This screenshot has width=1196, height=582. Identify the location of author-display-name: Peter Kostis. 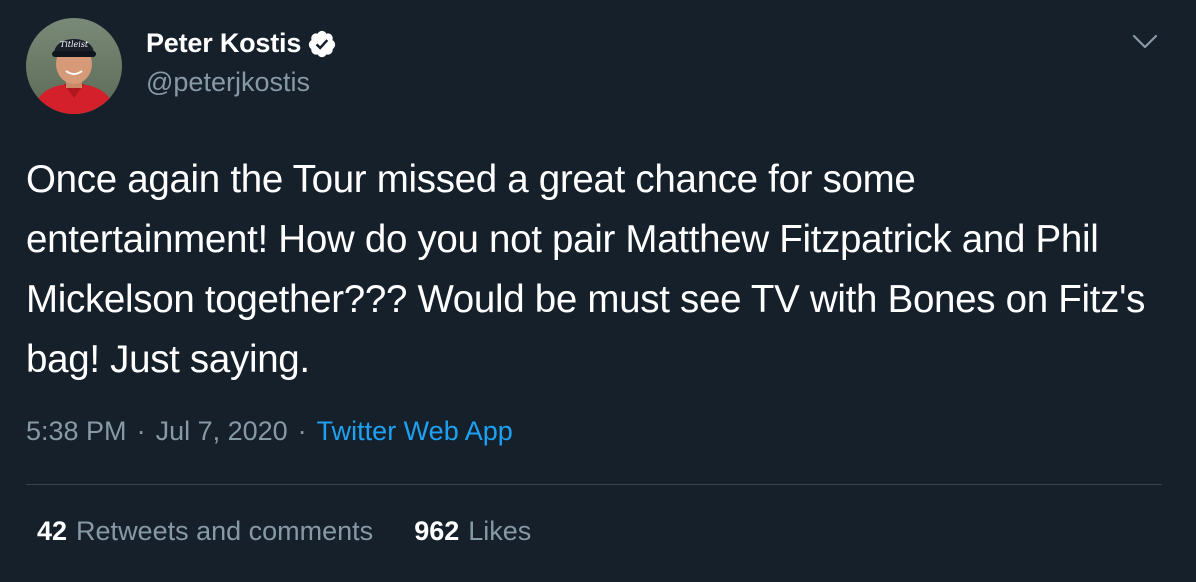
(223, 43).